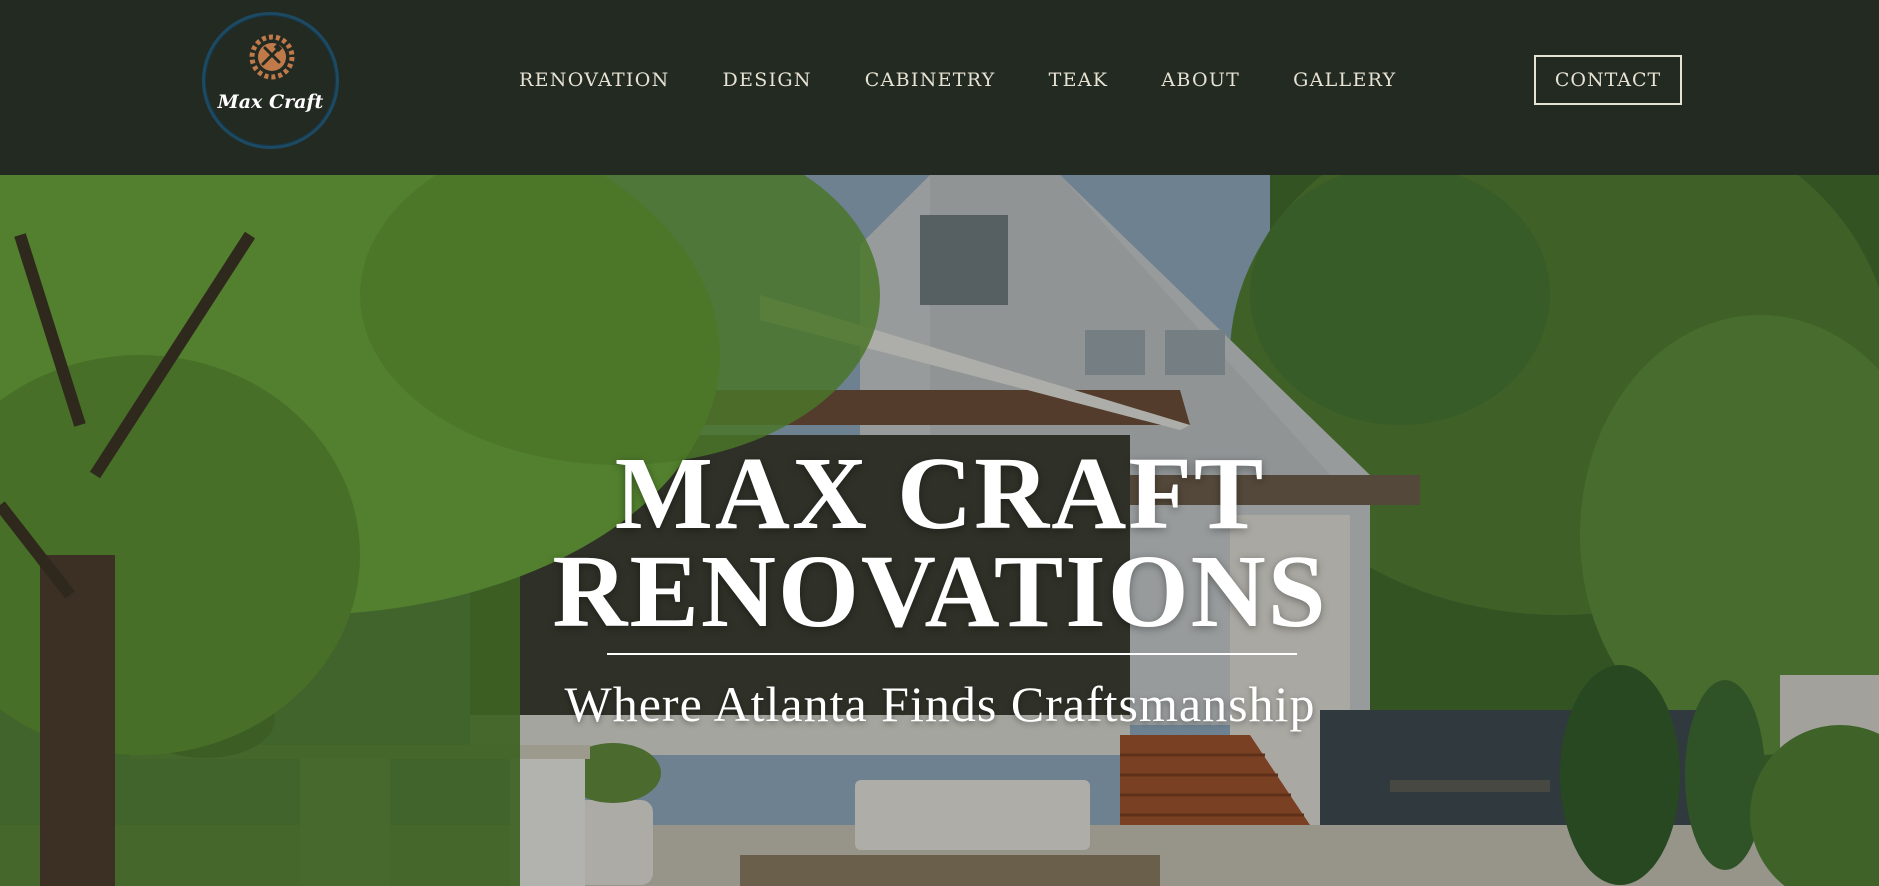 This screenshot has width=1879, height=886. What do you see at coordinates (1079, 80) in the screenshot?
I see `nav-teak: TEAK` at bounding box center [1079, 80].